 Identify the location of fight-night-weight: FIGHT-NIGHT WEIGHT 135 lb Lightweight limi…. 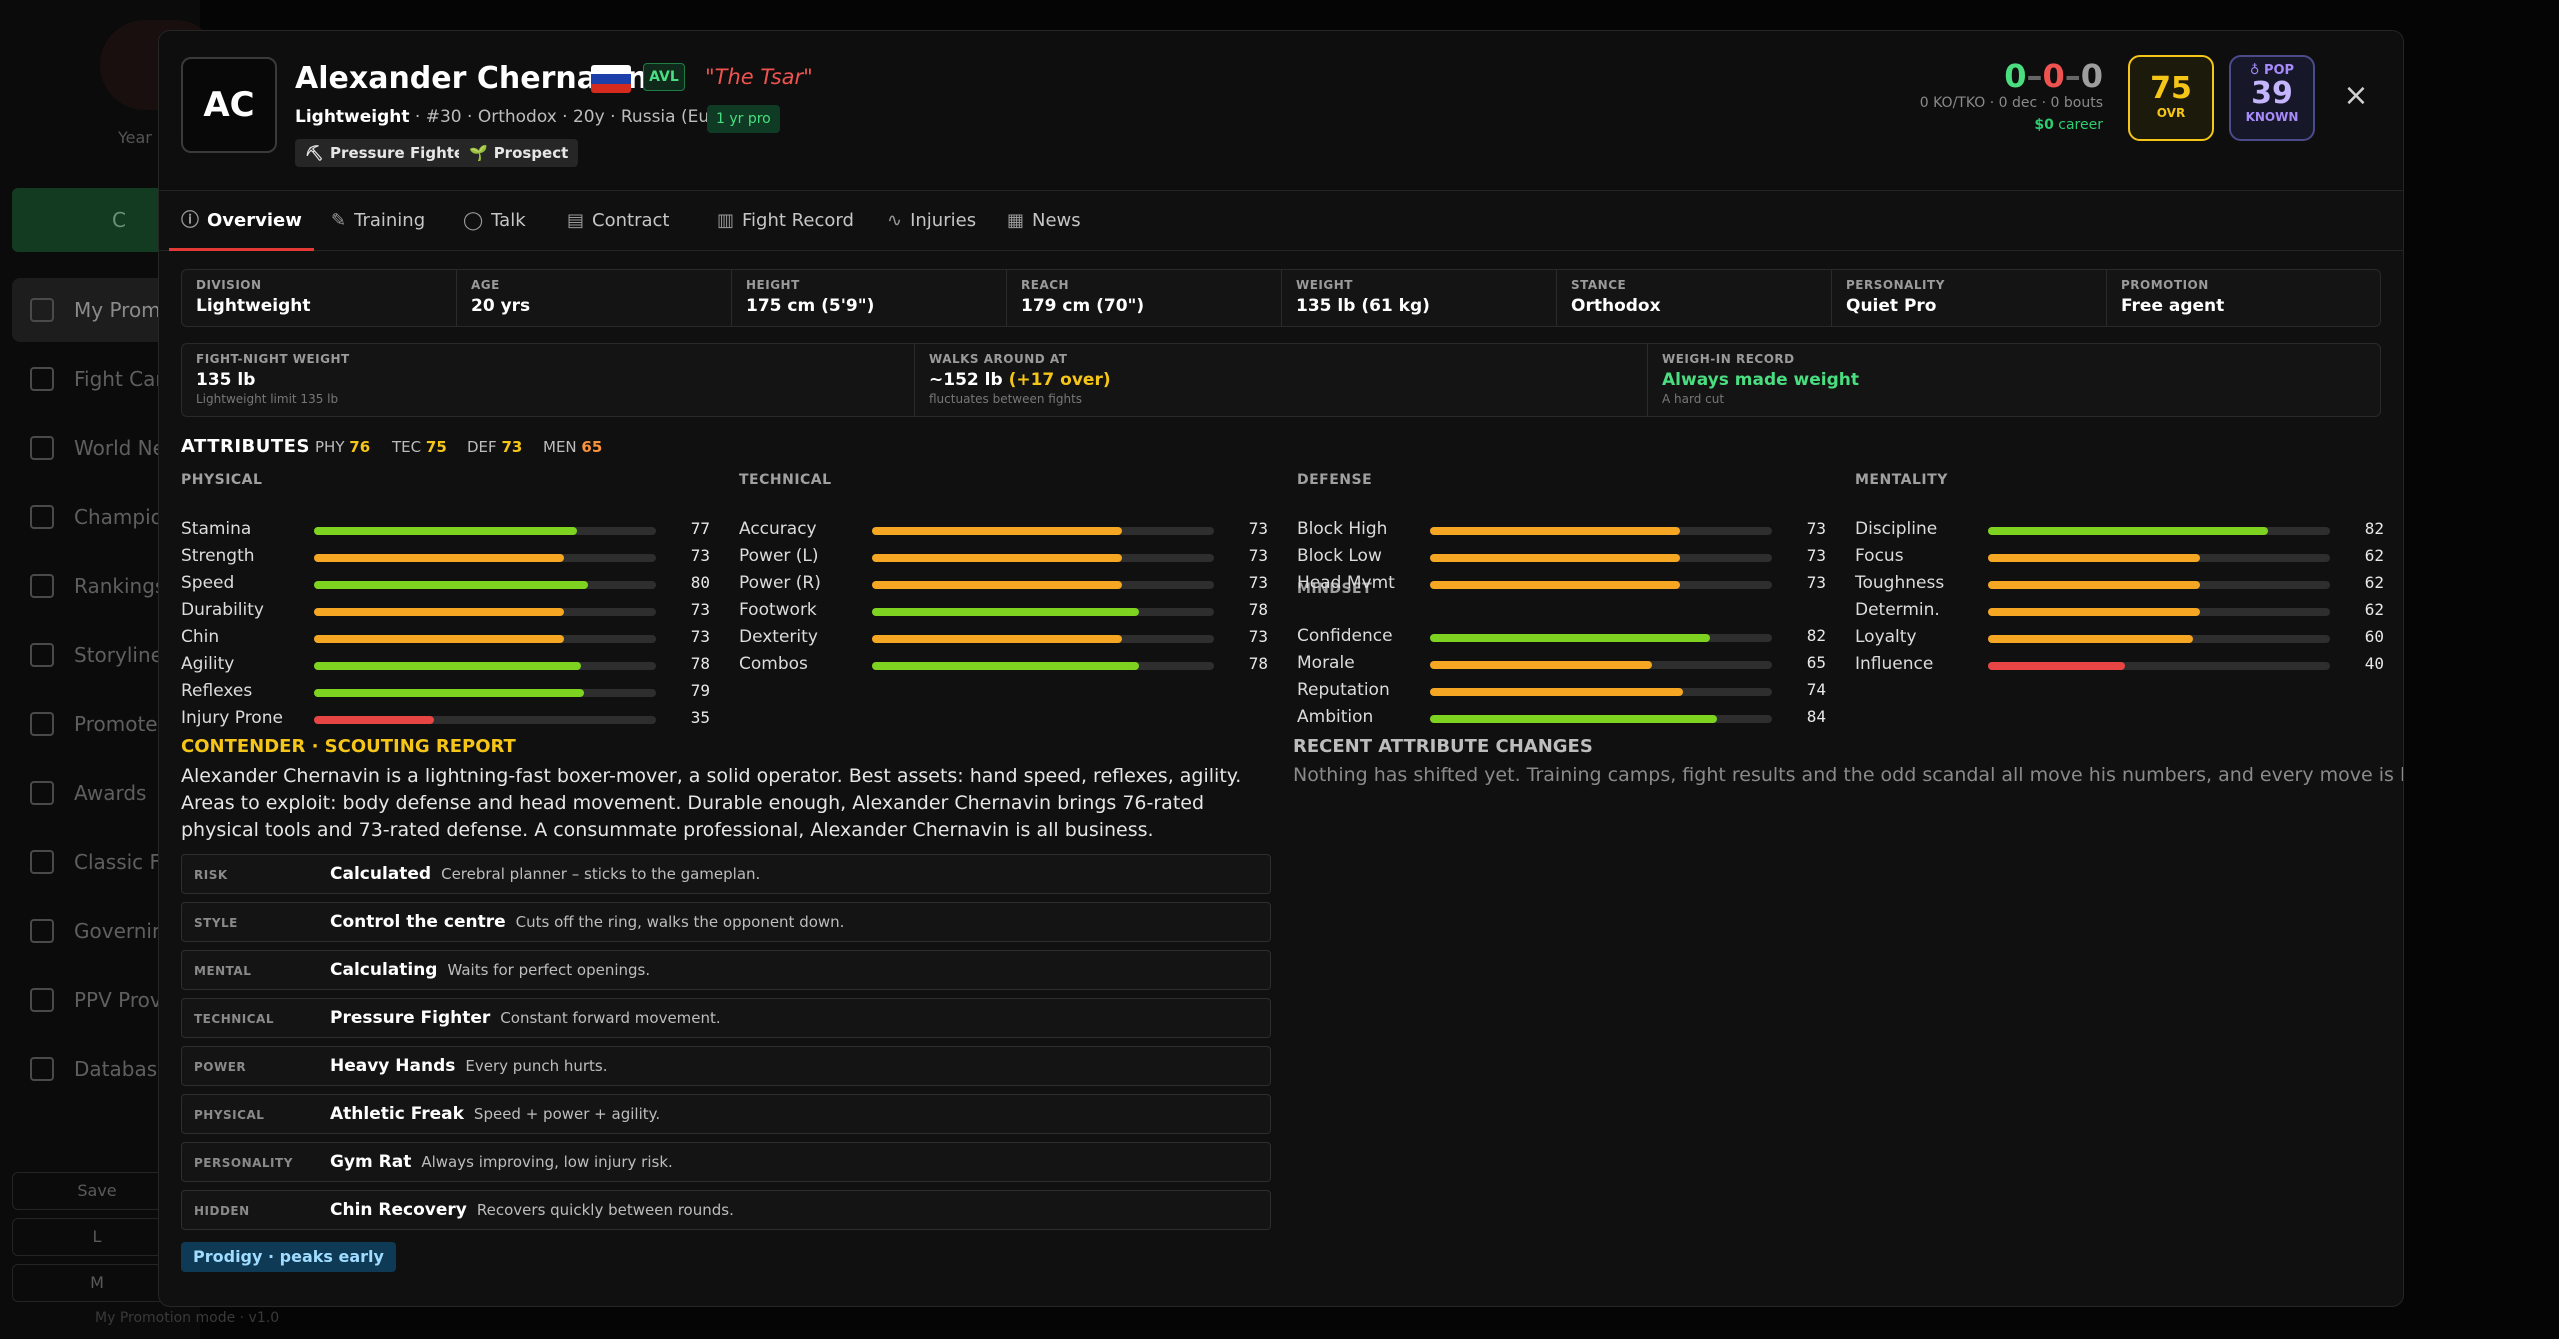
(548, 380).